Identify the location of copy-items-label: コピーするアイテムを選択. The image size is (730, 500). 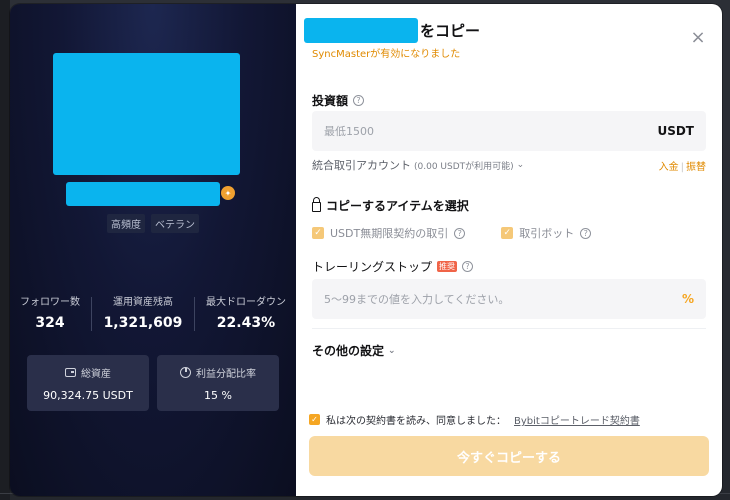
(390, 205).